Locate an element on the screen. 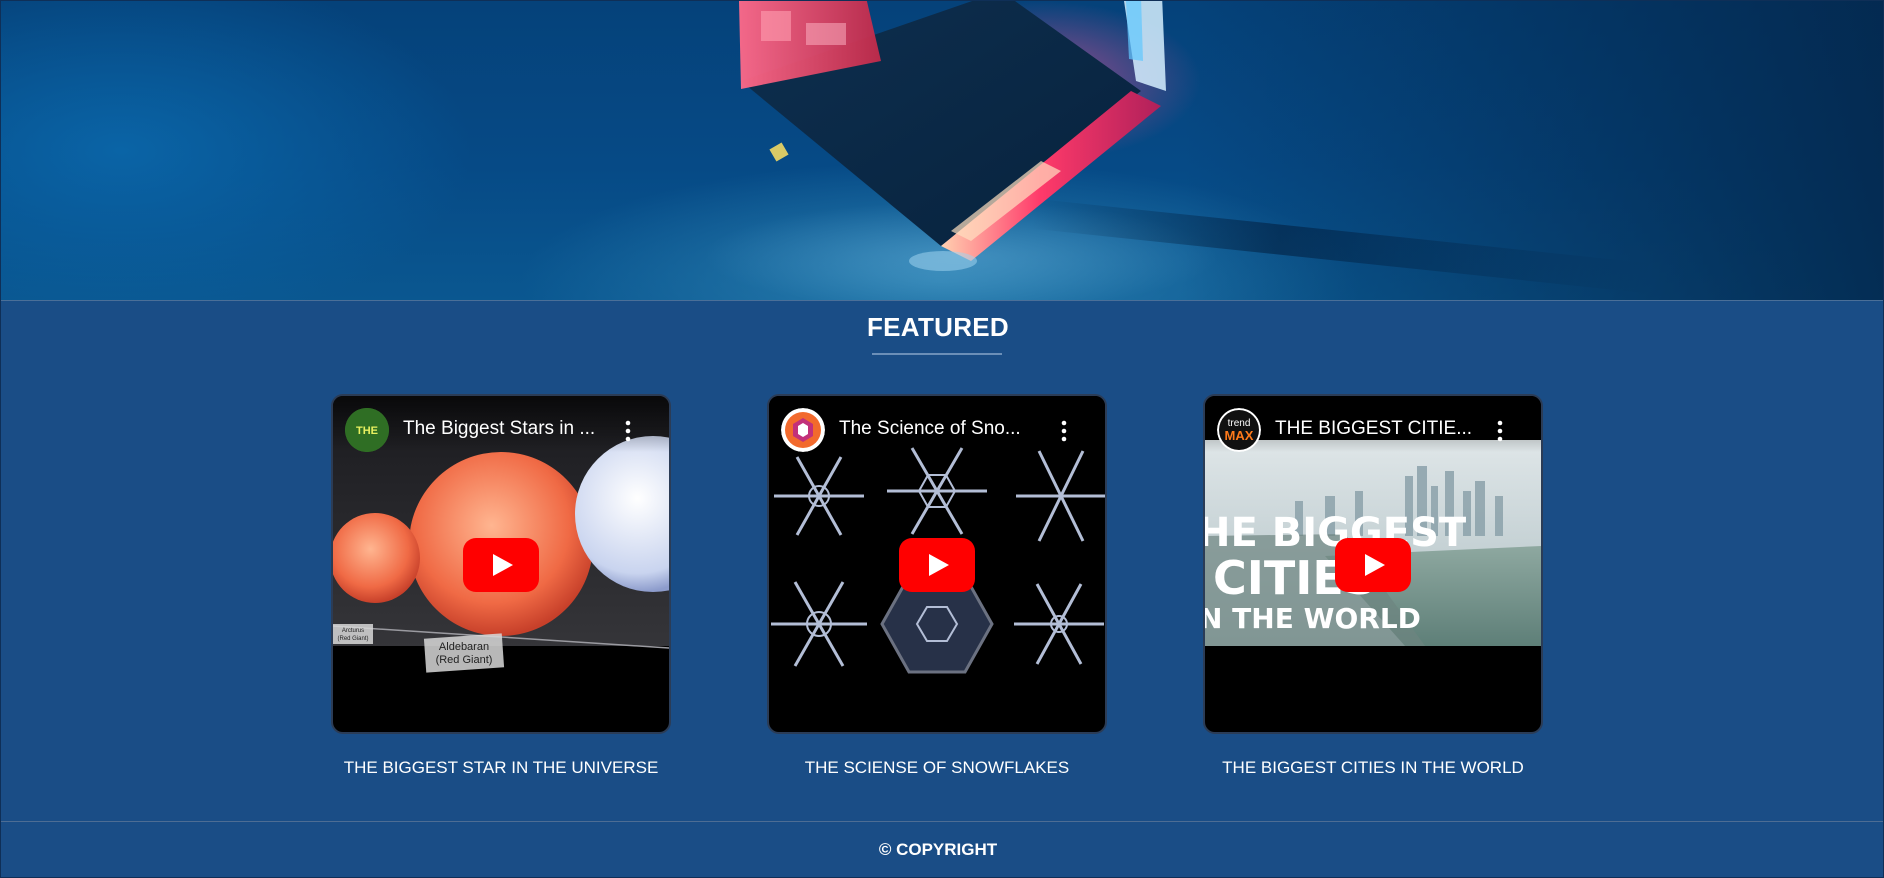  channel-avatar is located at coordinates (803, 430).